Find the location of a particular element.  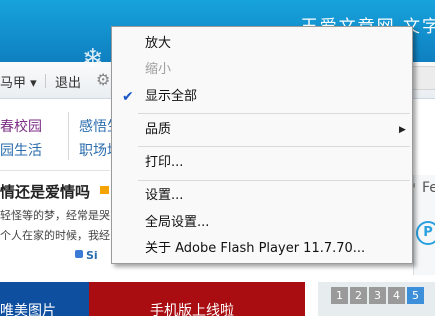

submenu-arrow-icon: ▶ is located at coordinates (402, 130).